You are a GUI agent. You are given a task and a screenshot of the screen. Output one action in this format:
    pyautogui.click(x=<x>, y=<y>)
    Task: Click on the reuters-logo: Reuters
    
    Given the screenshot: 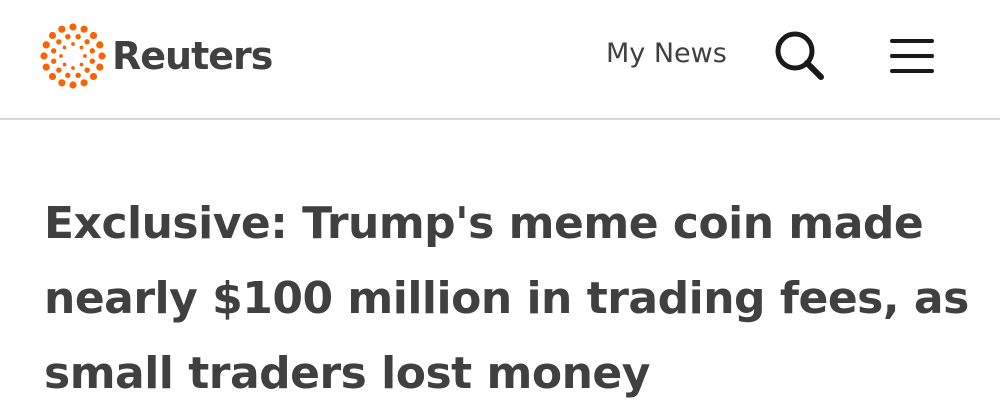 What is the action you would take?
    pyautogui.click(x=156, y=56)
    